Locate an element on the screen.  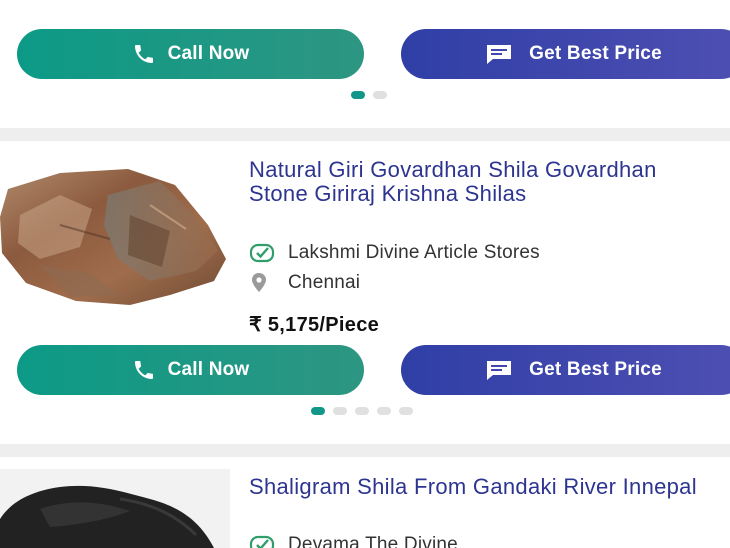
seller-info: Lakshmi Divine Article Stores is located at coordinates (394, 253).